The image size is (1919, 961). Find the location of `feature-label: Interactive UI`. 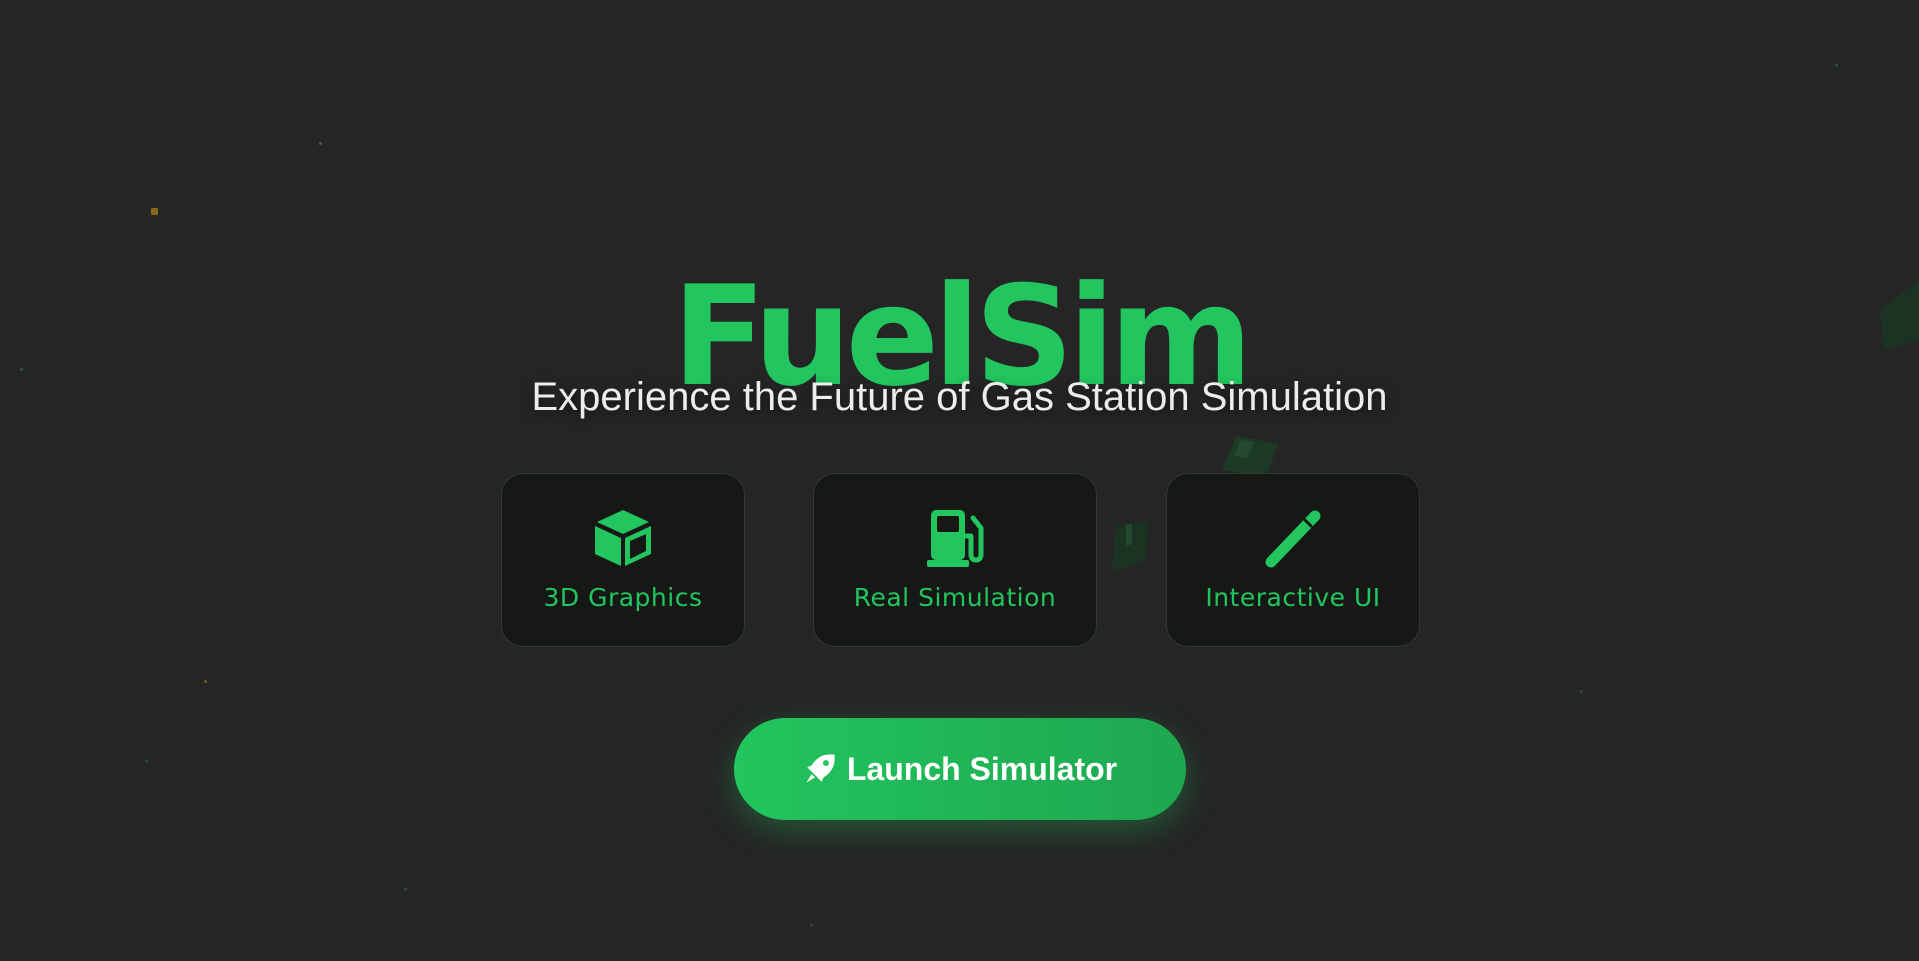

feature-label: Interactive UI is located at coordinates (1293, 597).